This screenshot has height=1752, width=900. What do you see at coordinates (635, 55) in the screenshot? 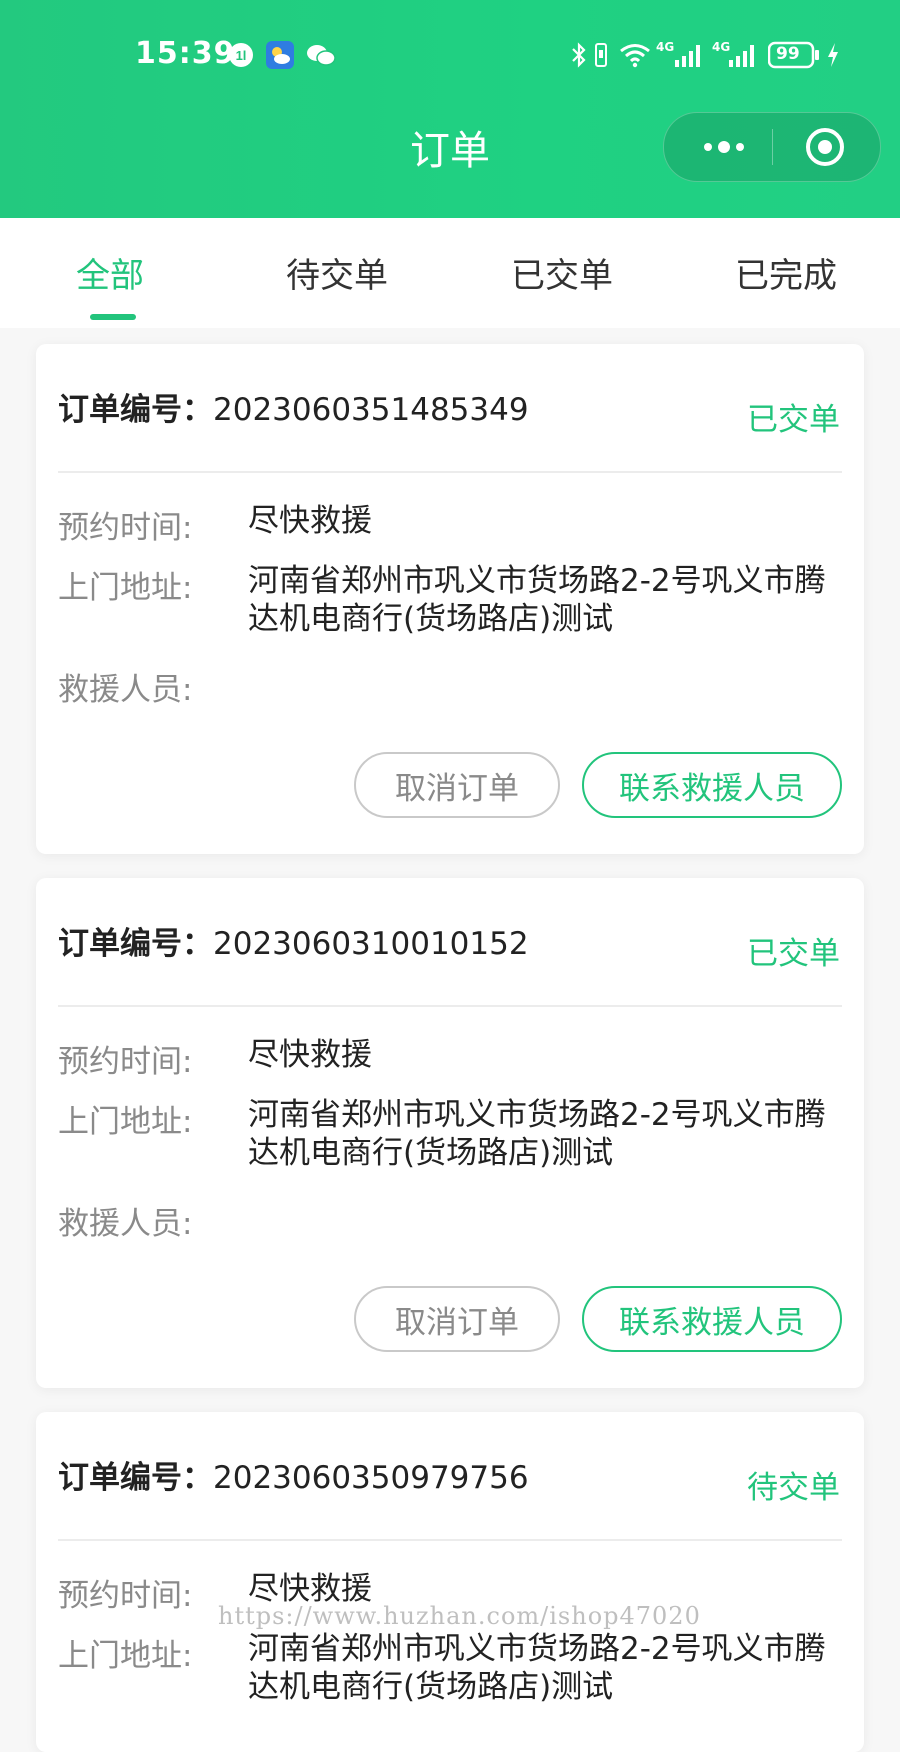
I see `wifi-icon` at bounding box center [635, 55].